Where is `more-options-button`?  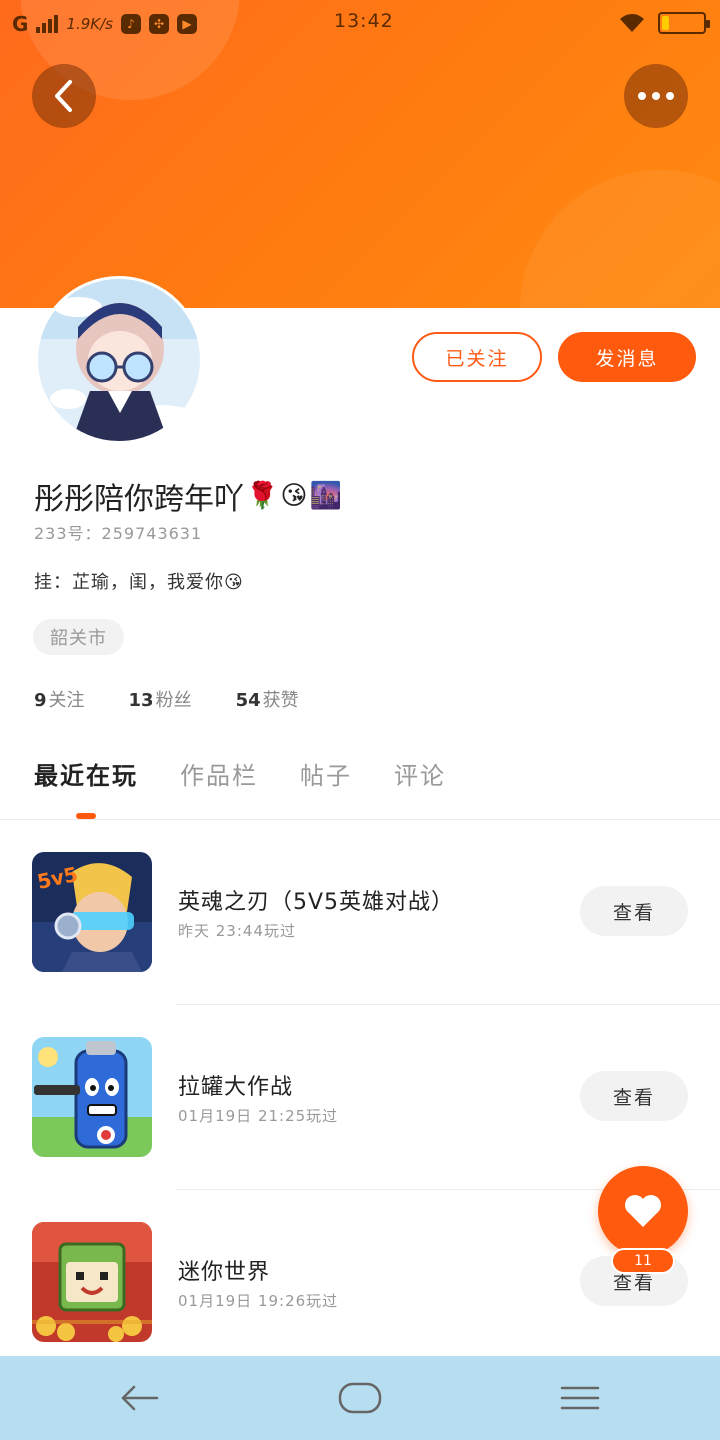 more-options-button is located at coordinates (656, 96).